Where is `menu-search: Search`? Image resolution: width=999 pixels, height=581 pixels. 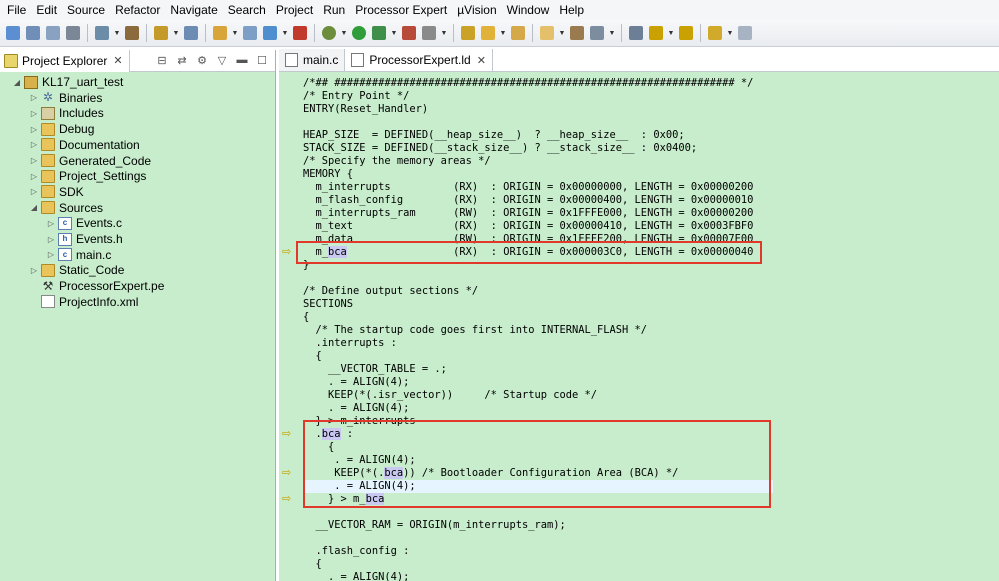 menu-search: Search is located at coordinates (247, 10).